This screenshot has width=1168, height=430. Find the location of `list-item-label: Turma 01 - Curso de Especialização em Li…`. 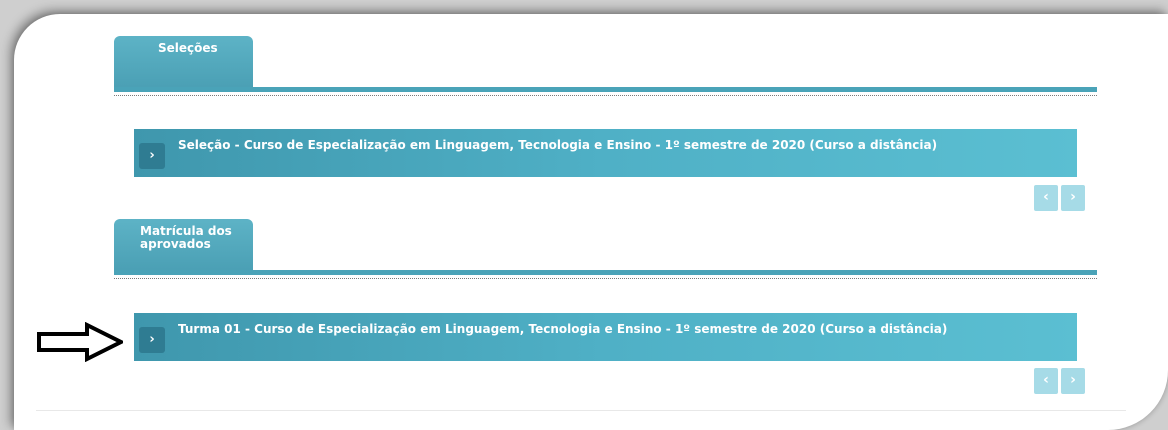

list-item-label: Turma 01 - Curso de Especialização em Li… is located at coordinates (562, 329).